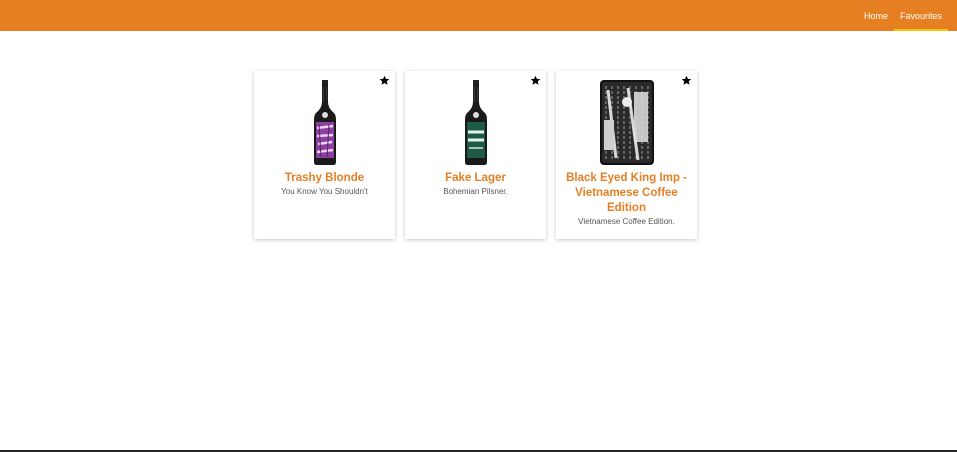 Image resolution: width=957 pixels, height=452 pixels. Describe the element at coordinates (478, 15) in the screenshot. I see `top-navbar: Home Favourites` at that location.